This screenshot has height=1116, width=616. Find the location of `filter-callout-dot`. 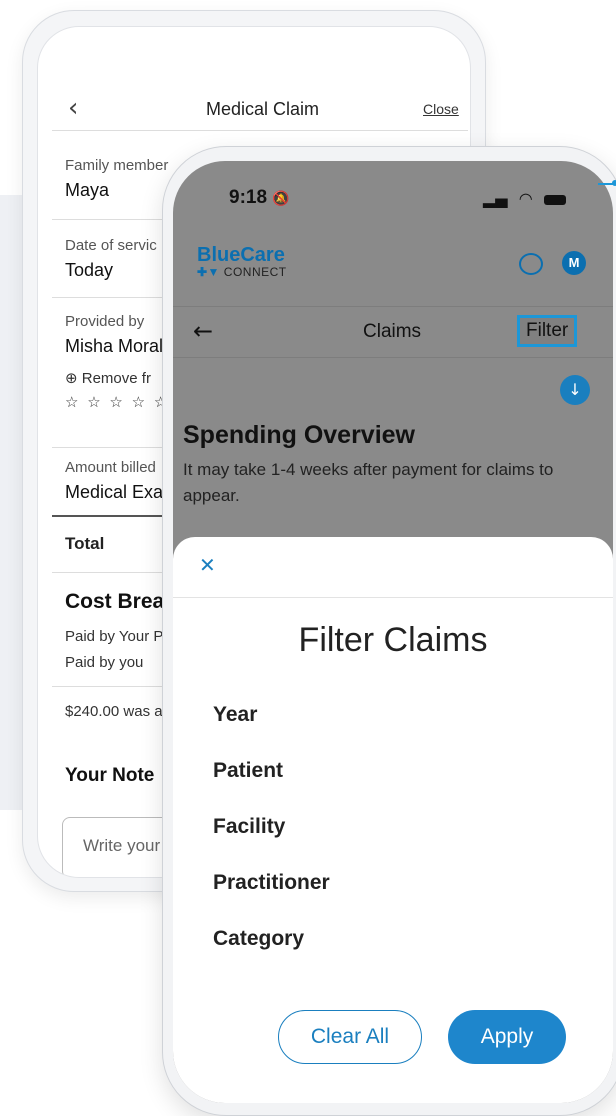

filter-callout-dot is located at coordinates (614, 183).